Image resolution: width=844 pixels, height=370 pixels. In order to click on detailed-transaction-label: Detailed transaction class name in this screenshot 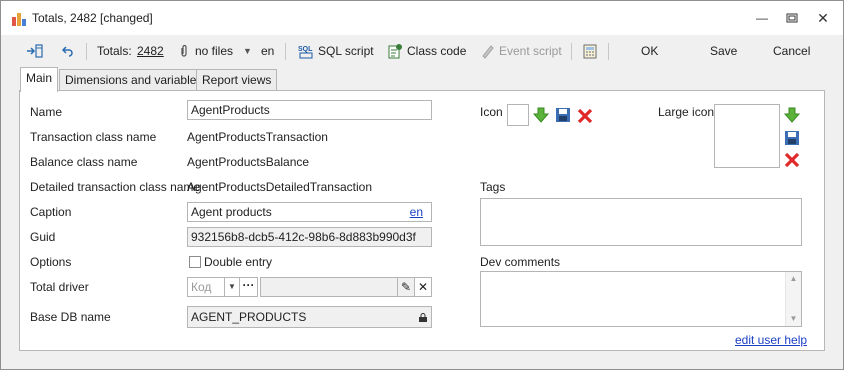, I will do `click(115, 187)`.